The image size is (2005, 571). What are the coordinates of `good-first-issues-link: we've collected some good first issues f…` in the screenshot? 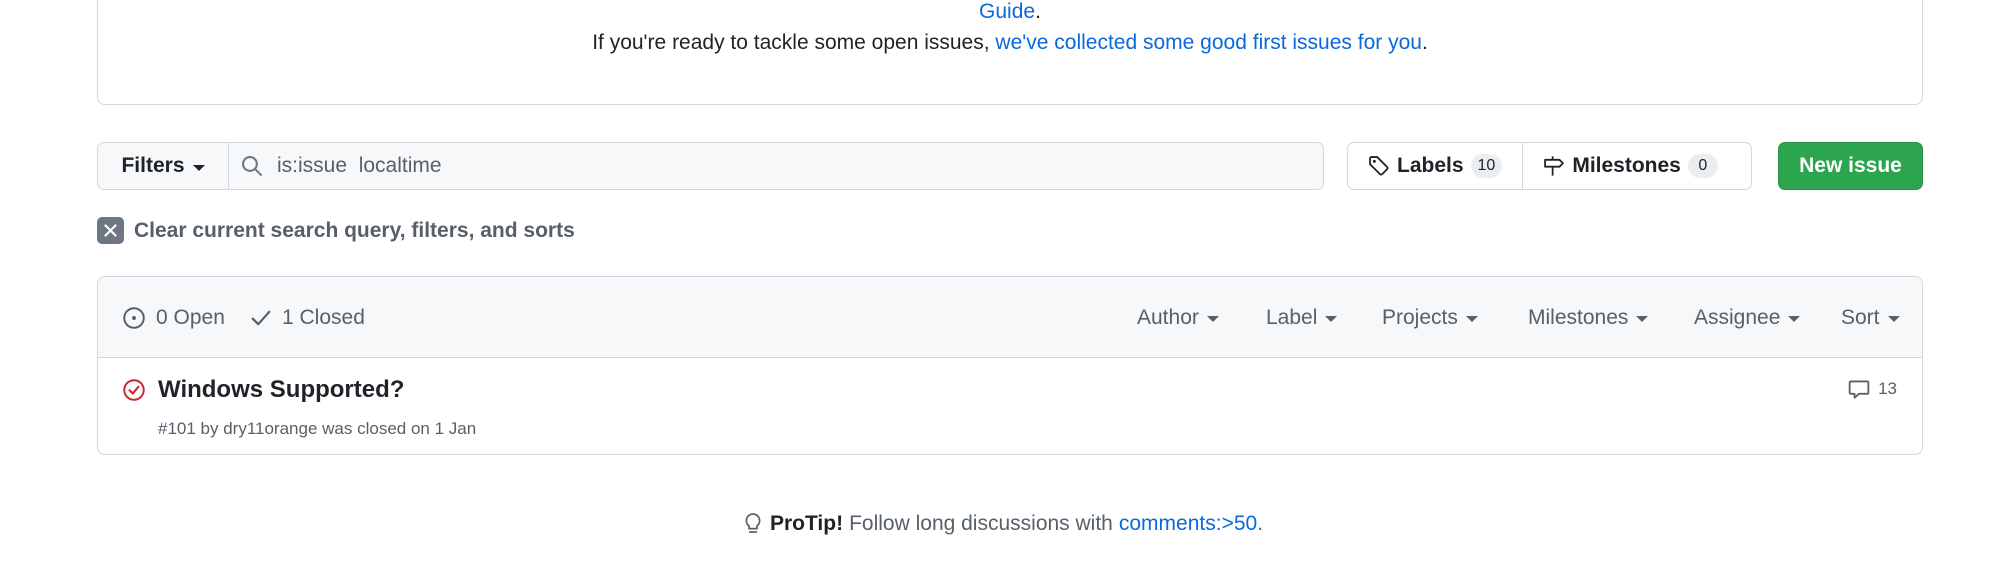 It's located at (1208, 42).